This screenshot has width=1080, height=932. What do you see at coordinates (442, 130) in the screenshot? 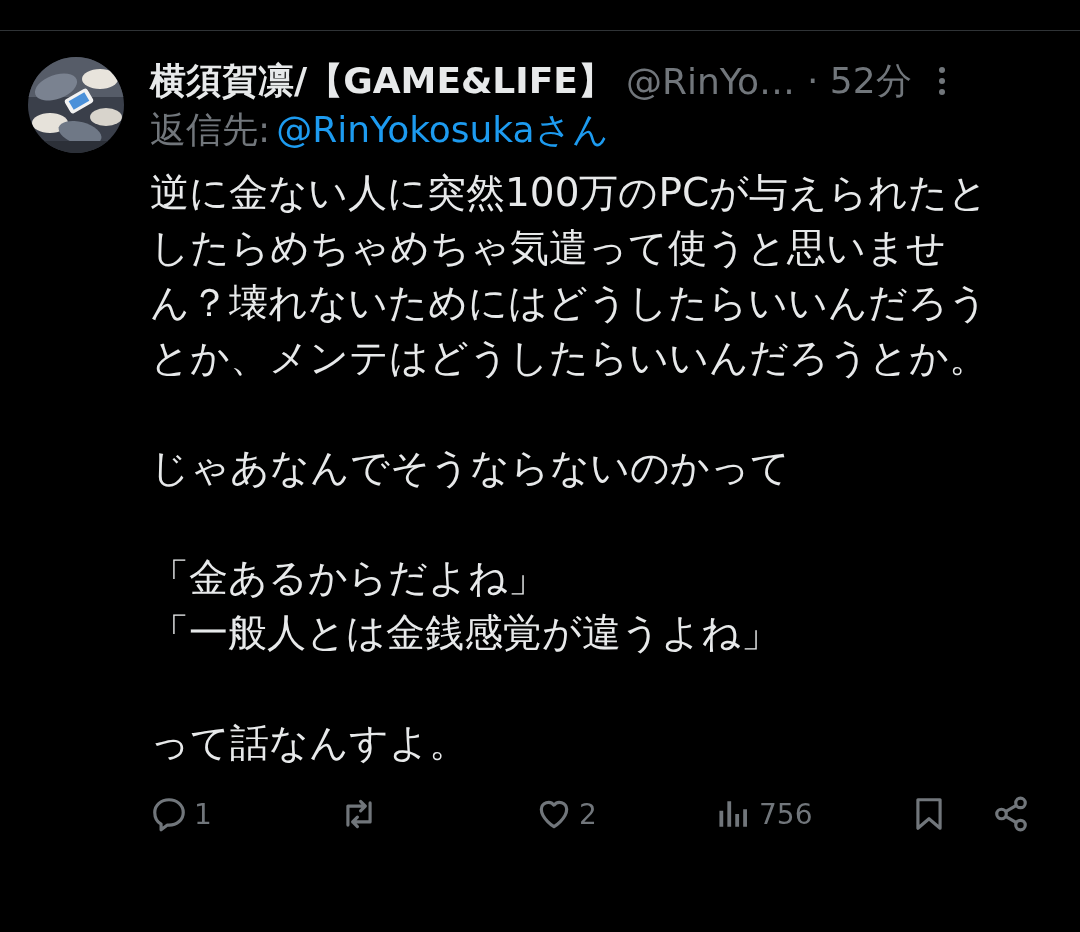
I see `mention-link: @RinYokosukaさん` at bounding box center [442, 130].